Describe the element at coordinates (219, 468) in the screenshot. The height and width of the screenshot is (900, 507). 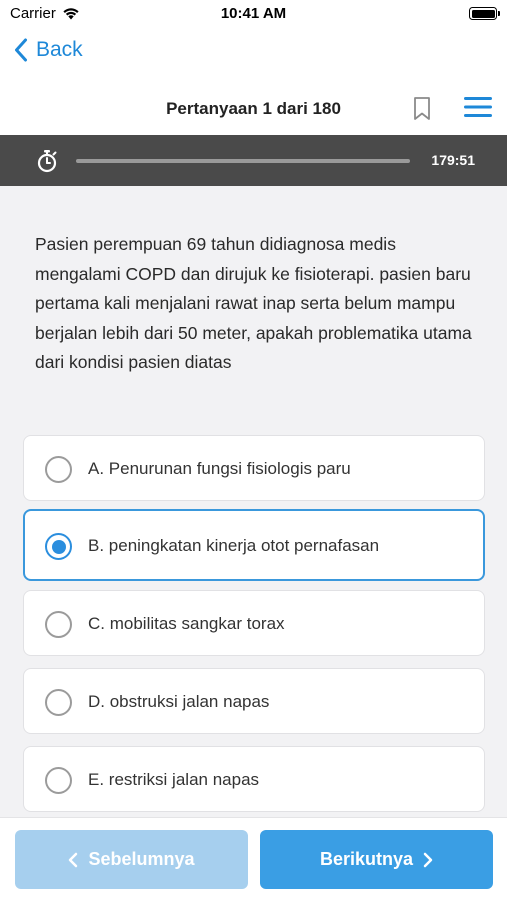
I see `option-label: A. Penurunan fungsi fisiologis paru` at that location.